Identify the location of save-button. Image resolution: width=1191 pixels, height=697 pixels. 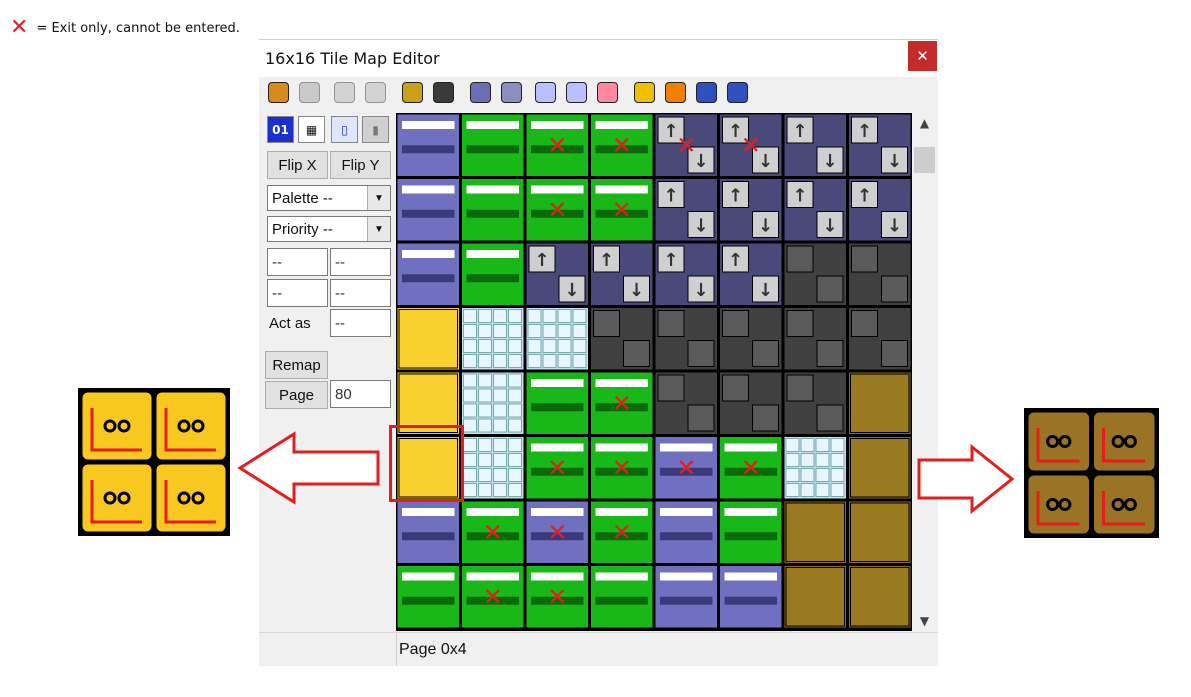
(309, 92).